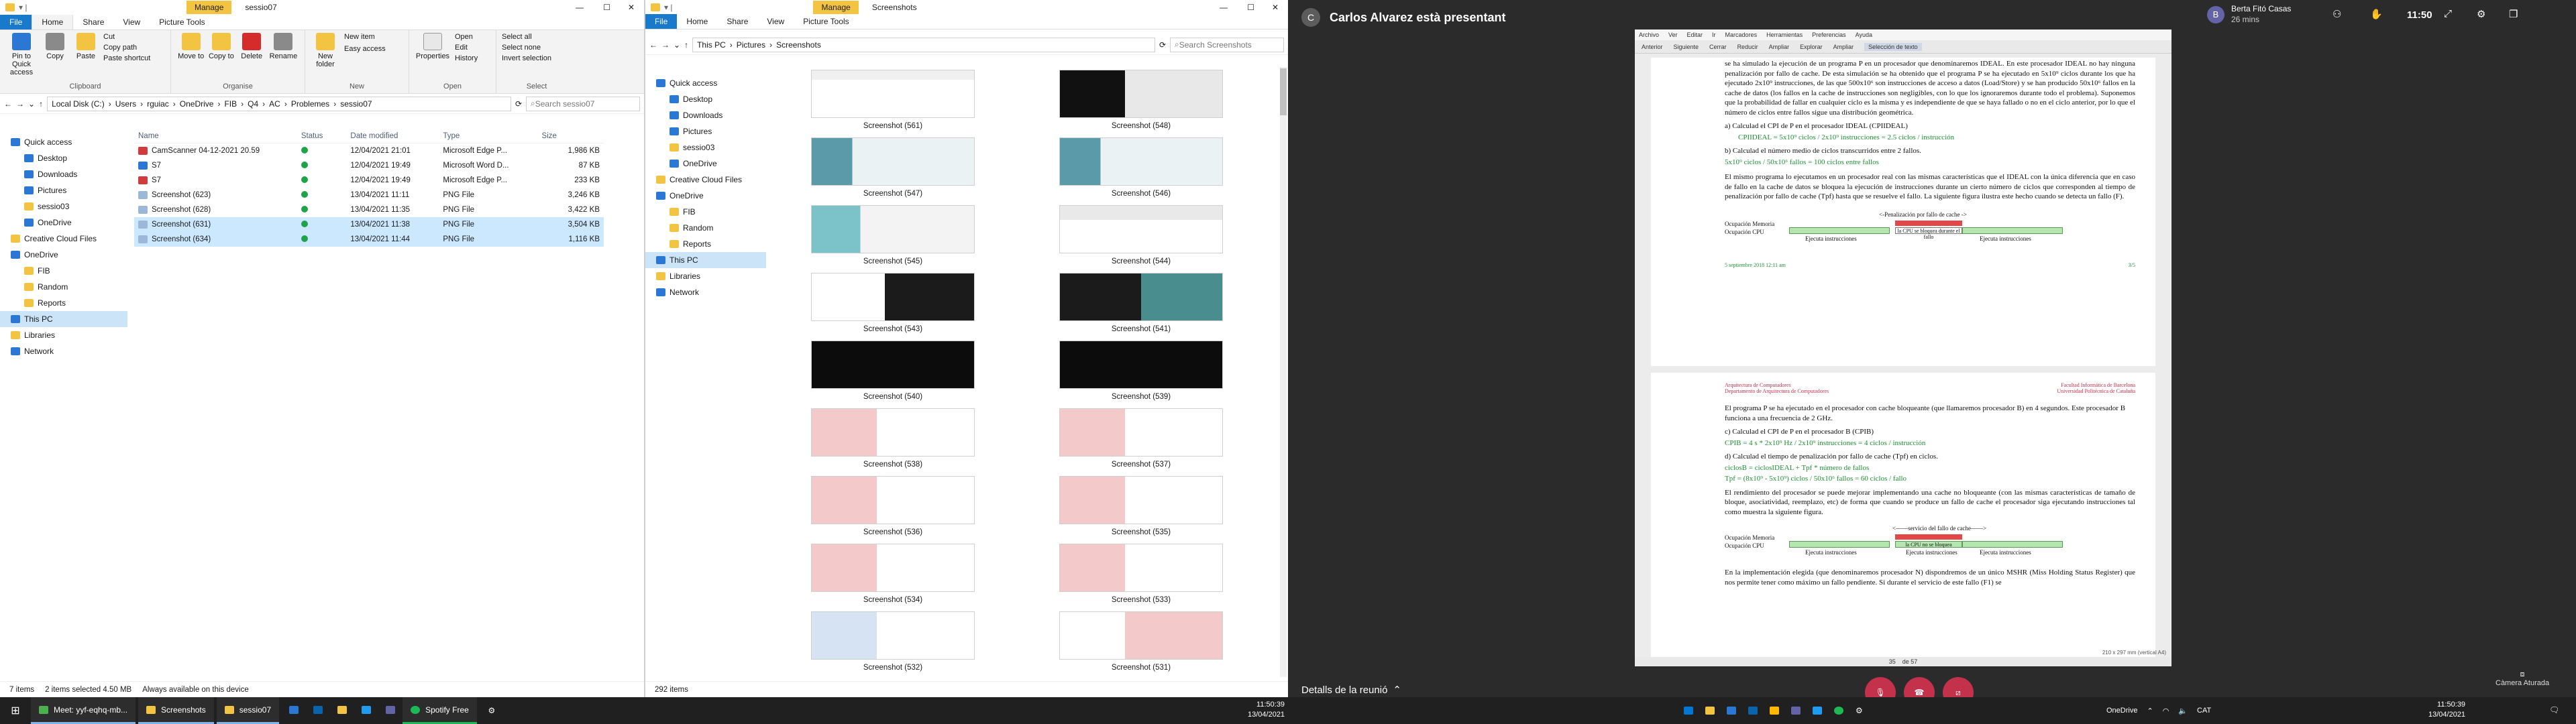 The image size is (2576, 724). I want to click on recent-icon: ⌄, so click(31, 104).